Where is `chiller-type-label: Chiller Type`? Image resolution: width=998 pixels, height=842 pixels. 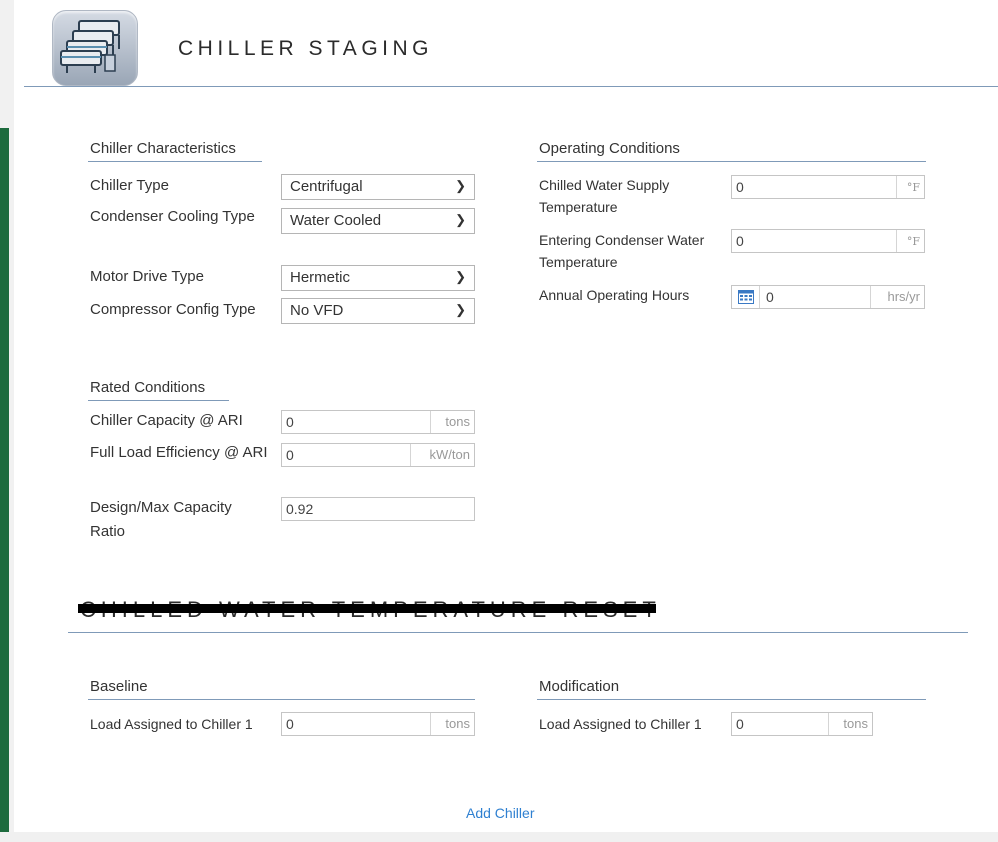 chiller-type-label: Chiller Type is located at coordinates (129, 185).